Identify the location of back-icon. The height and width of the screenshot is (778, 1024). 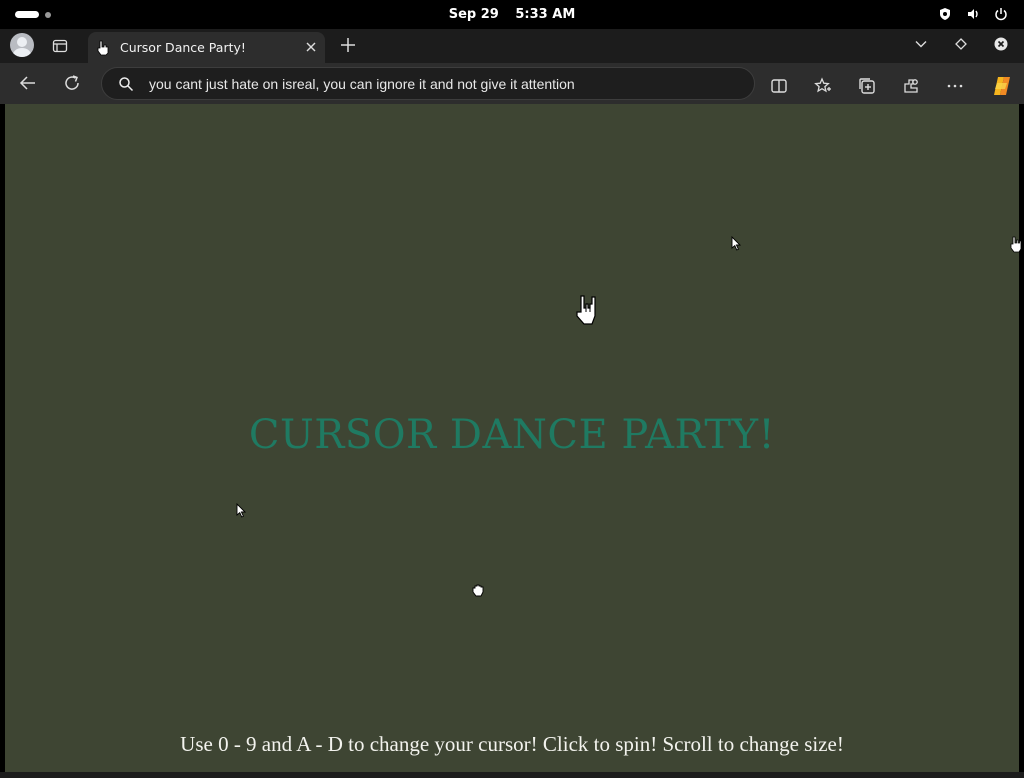
(28, 83).